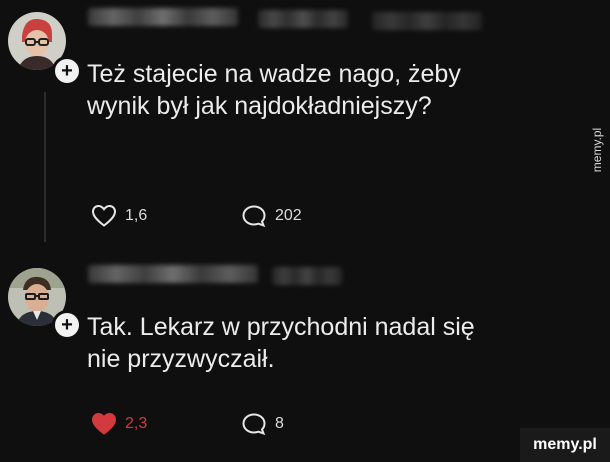  I want to click on reply-count: 202, so click(288, 215).